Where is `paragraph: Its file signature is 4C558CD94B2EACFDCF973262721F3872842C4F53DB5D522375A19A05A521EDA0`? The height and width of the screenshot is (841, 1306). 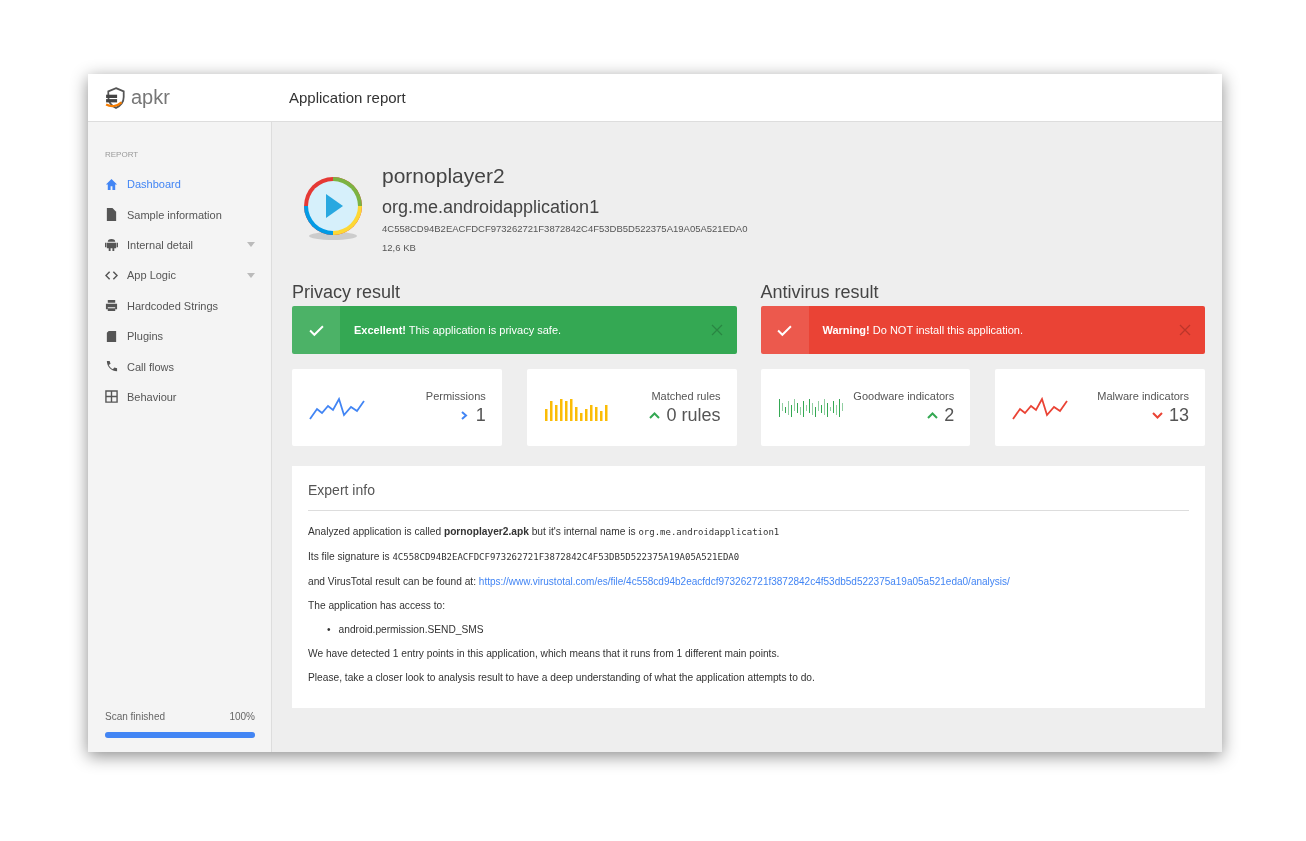 paragraph: Its file signature is 4C558CD94B2EACFDCF973262721F3872842C4F53DB5D522375A19A05A521EDA0 is located at coordinates (524, 557).